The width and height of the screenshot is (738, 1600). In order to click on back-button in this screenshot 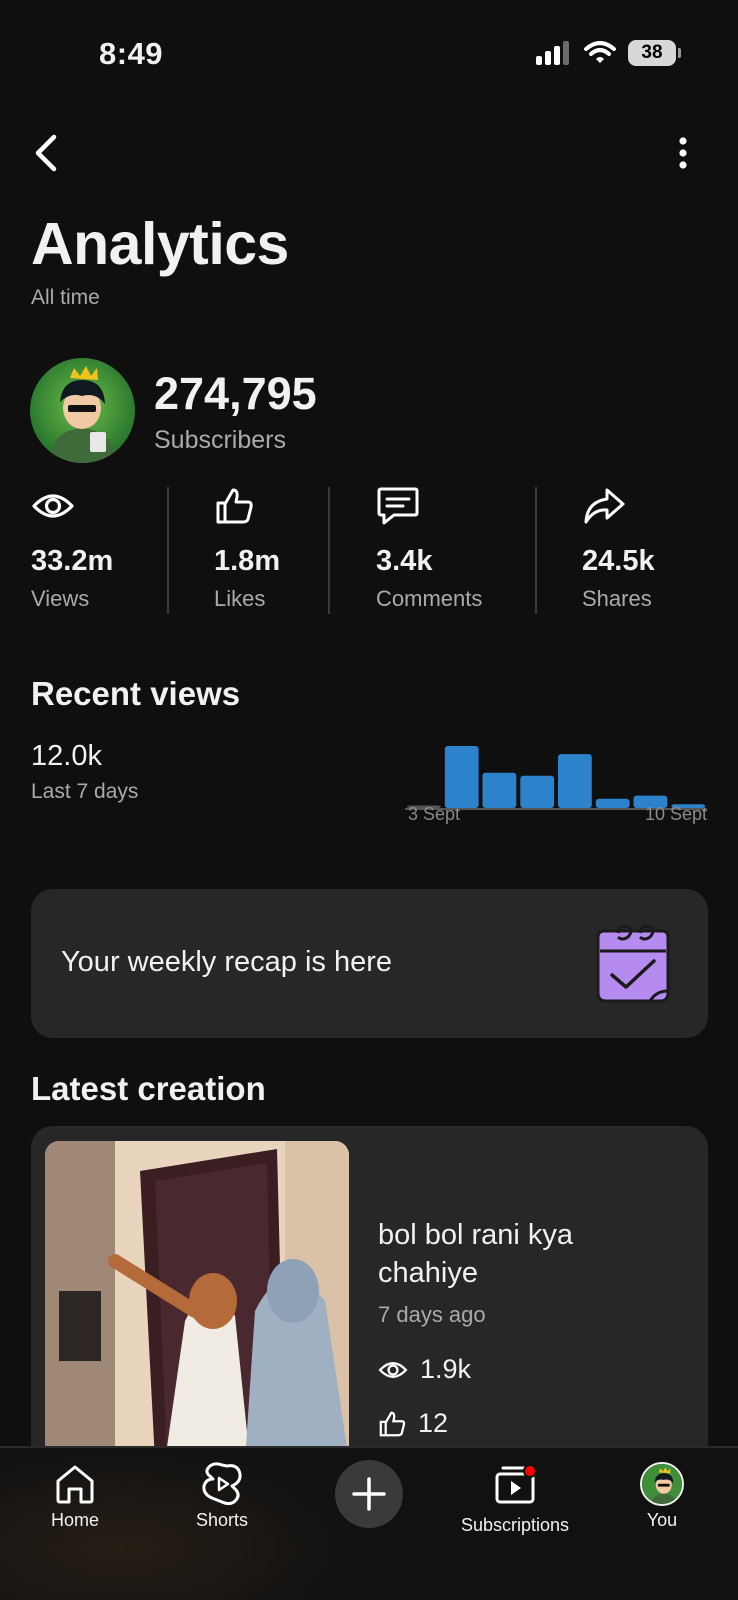, I will do `click(46, 153)`.